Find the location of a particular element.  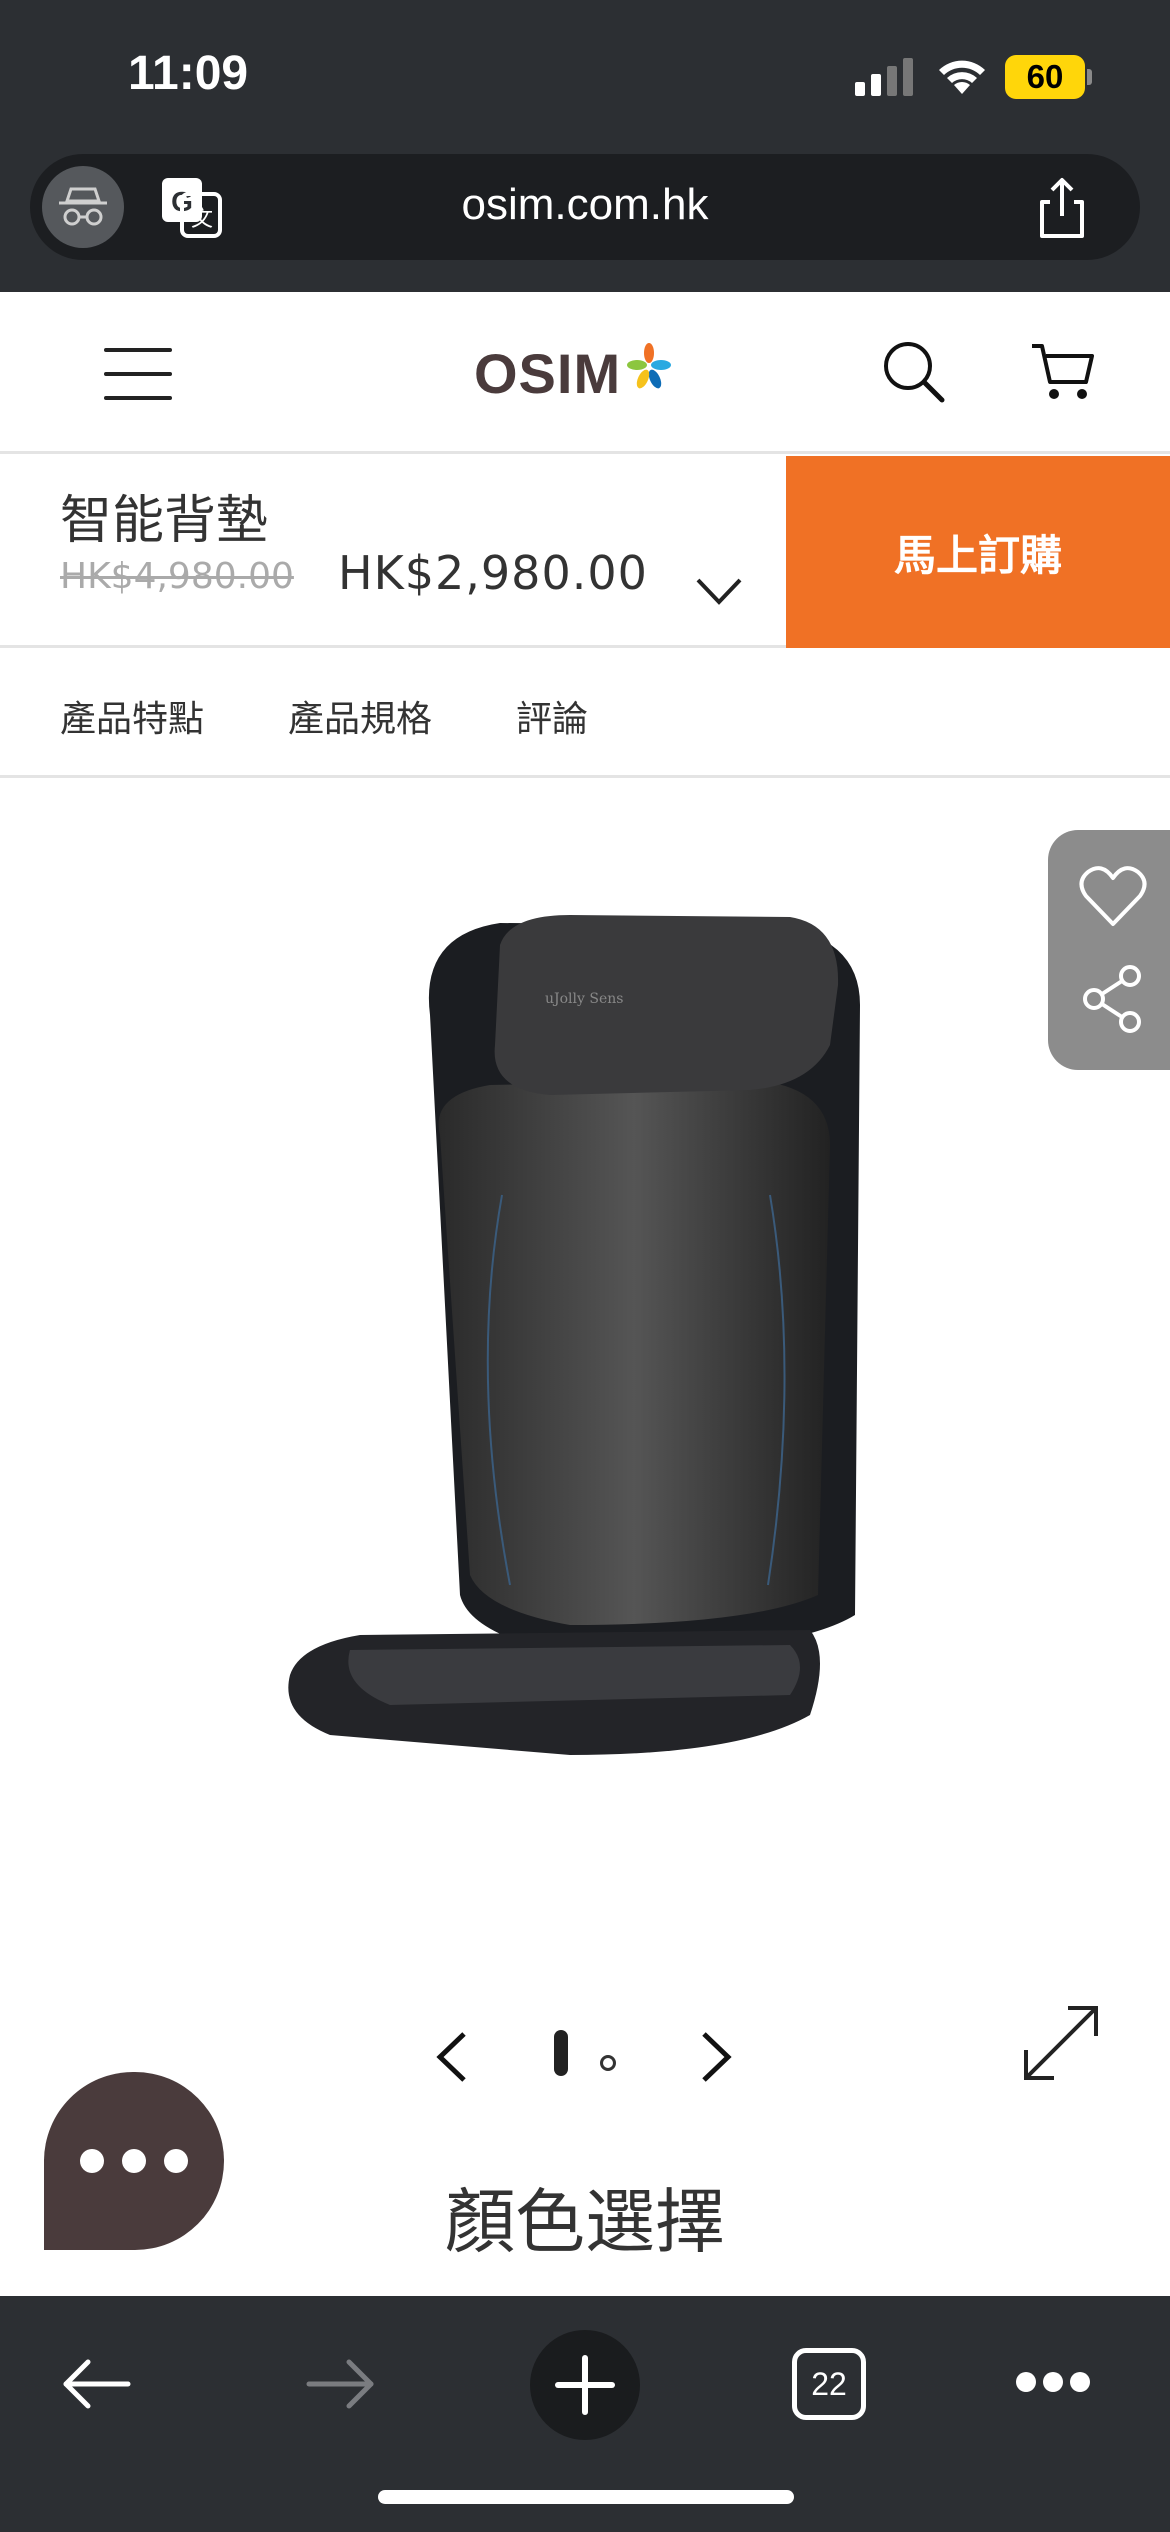

tabs-icon: 22 is located at coordinates (829, 2384).